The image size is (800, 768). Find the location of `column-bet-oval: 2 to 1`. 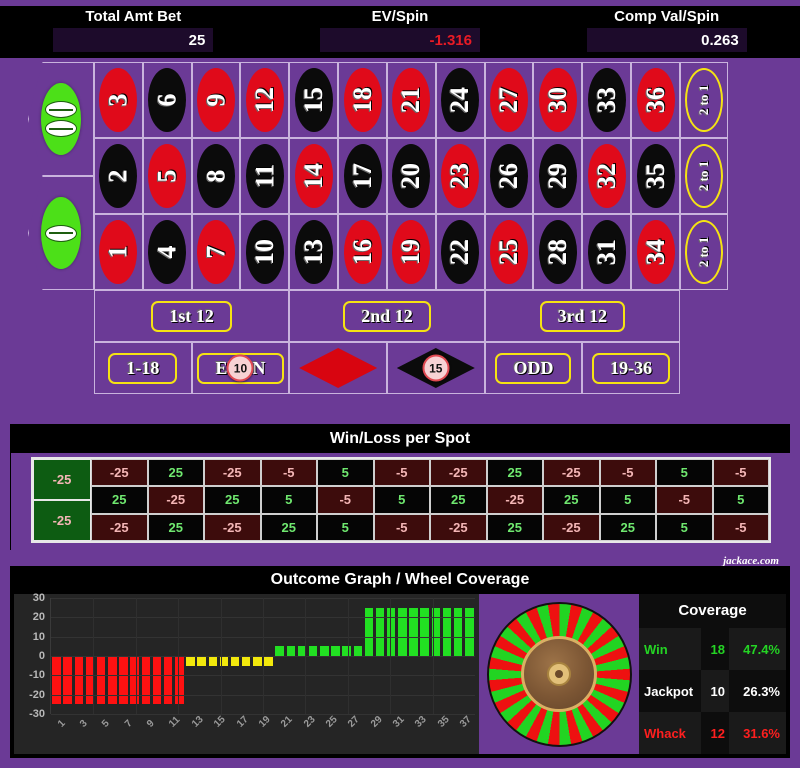

column-bet-oval: 2 to 1 is located at coordinates (704, 252).